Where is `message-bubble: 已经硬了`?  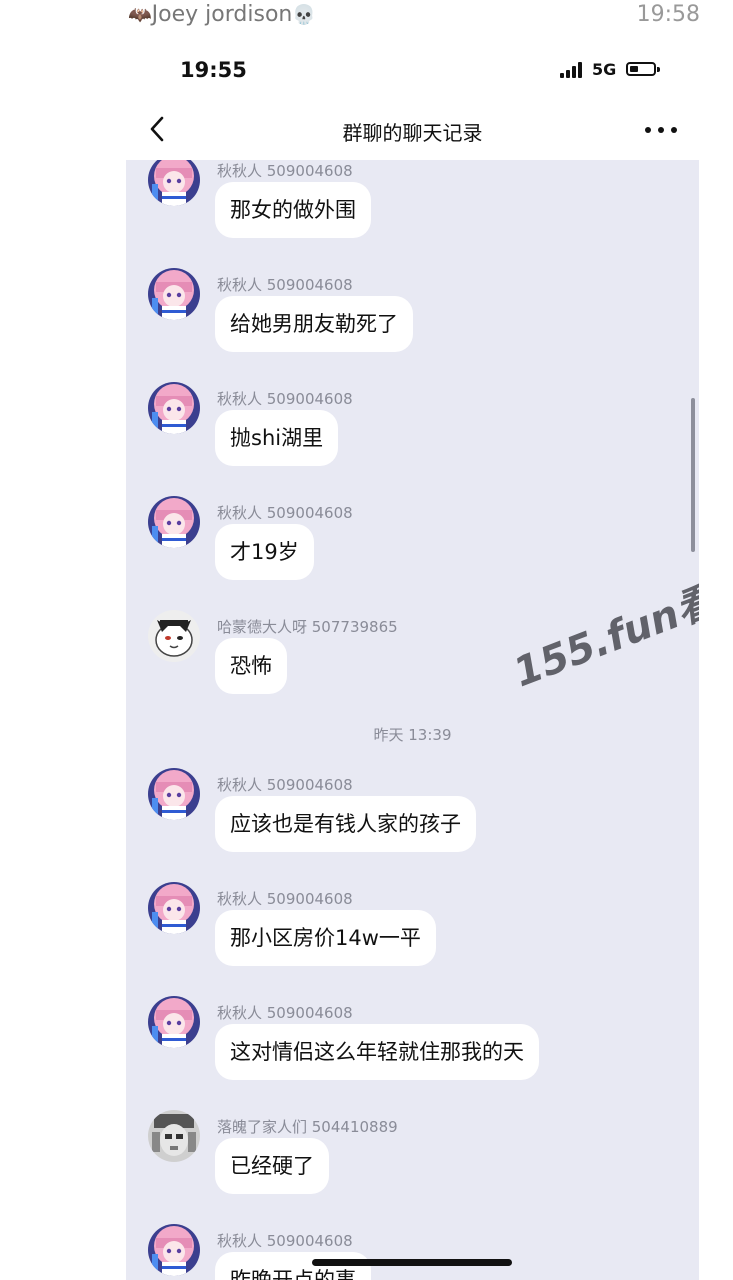
message-bubble: 已经硬了 is located at coordinates (272, 1166).